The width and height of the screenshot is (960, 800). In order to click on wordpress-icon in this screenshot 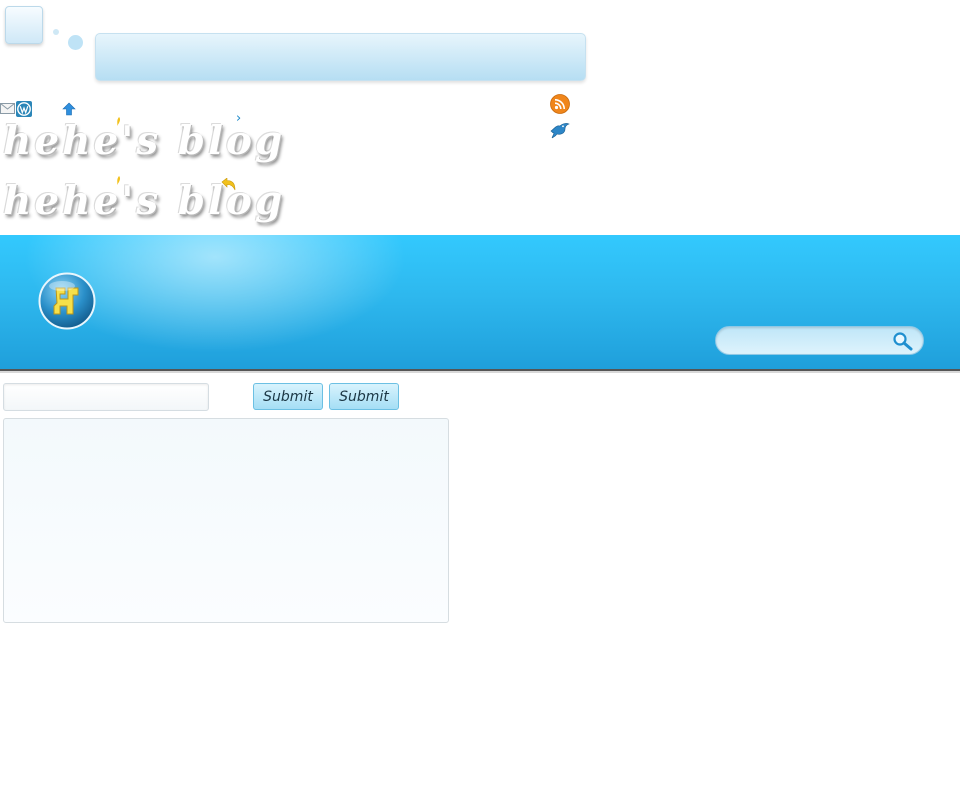, I will do `click(24, 109)`.